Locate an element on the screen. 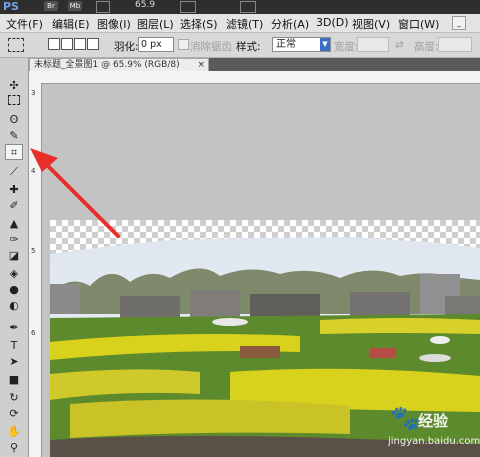 The width and height of the screenshot is (480, 457). menu-file: 文件(F) is located at coordinates (24, 24).